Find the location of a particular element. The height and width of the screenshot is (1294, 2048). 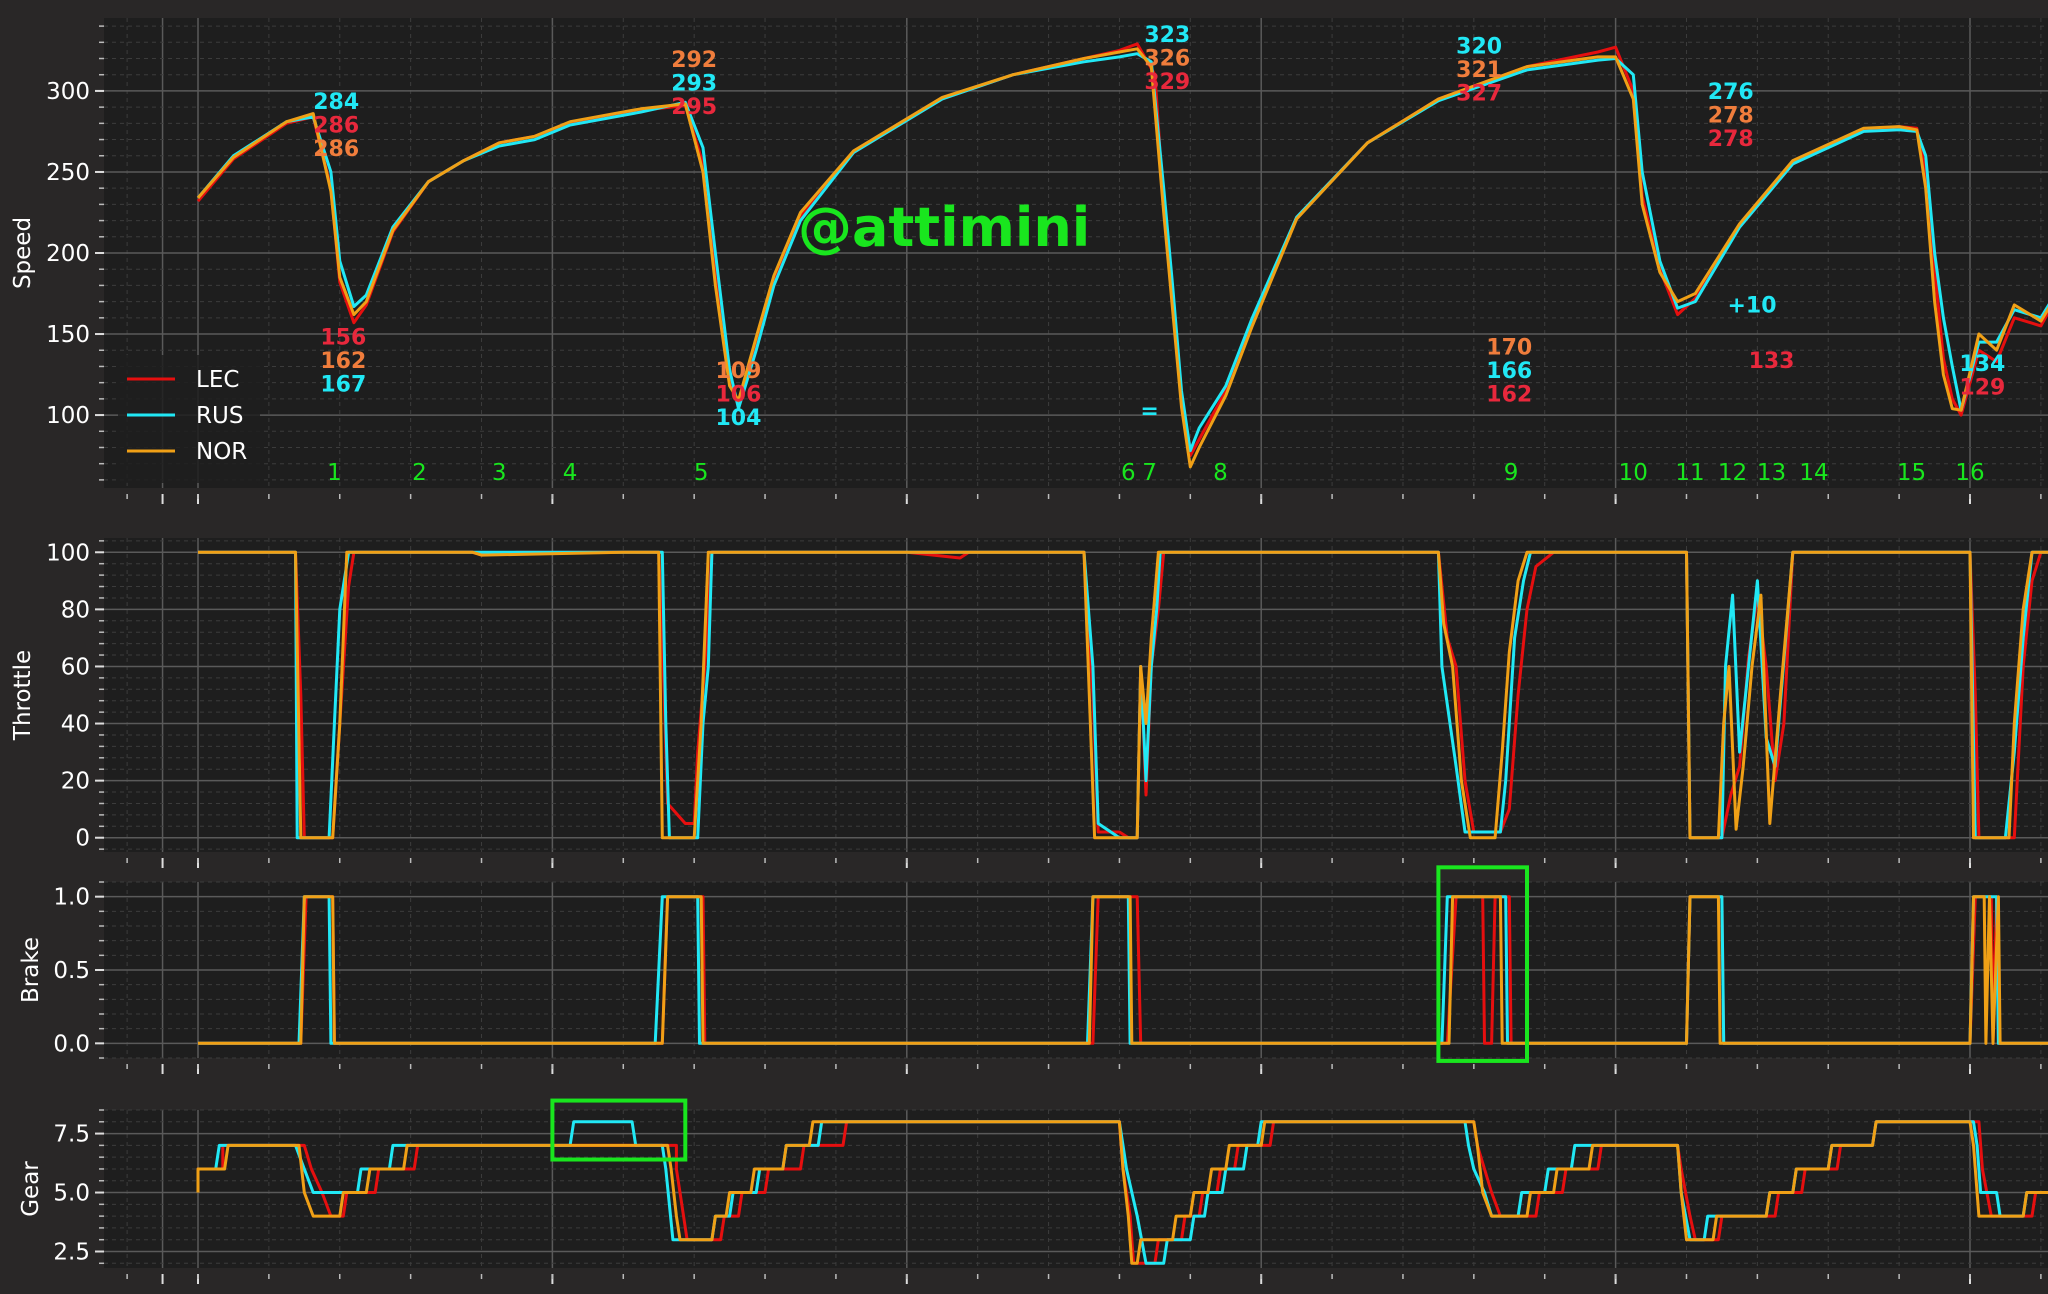

y-tick-label: 40 is located at coordinates (75, 725).